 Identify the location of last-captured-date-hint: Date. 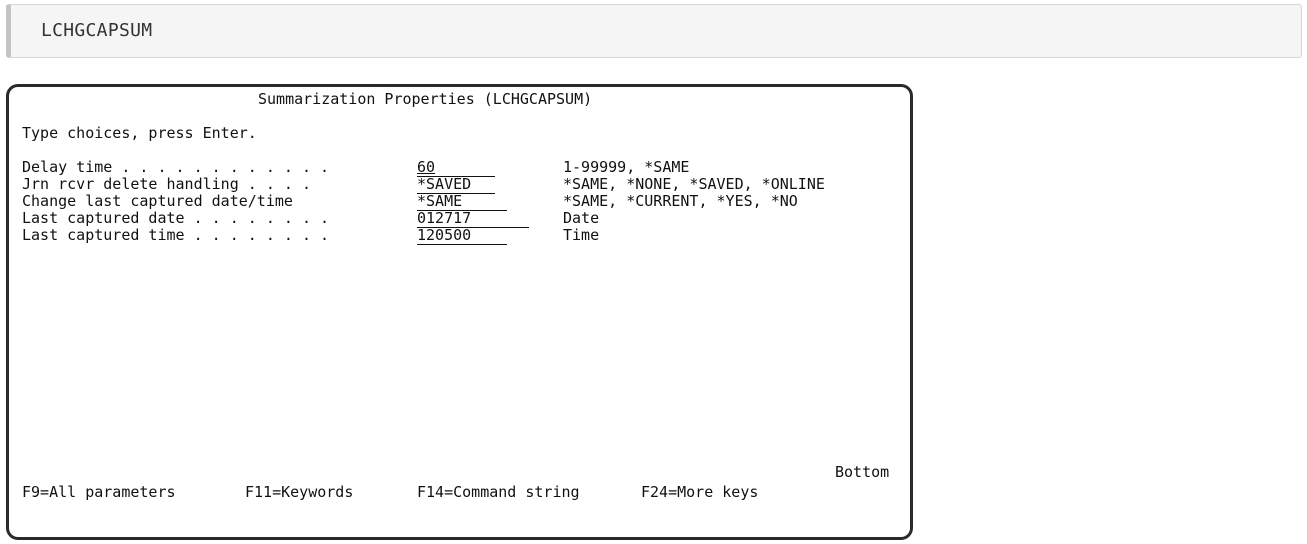
(581, 218).